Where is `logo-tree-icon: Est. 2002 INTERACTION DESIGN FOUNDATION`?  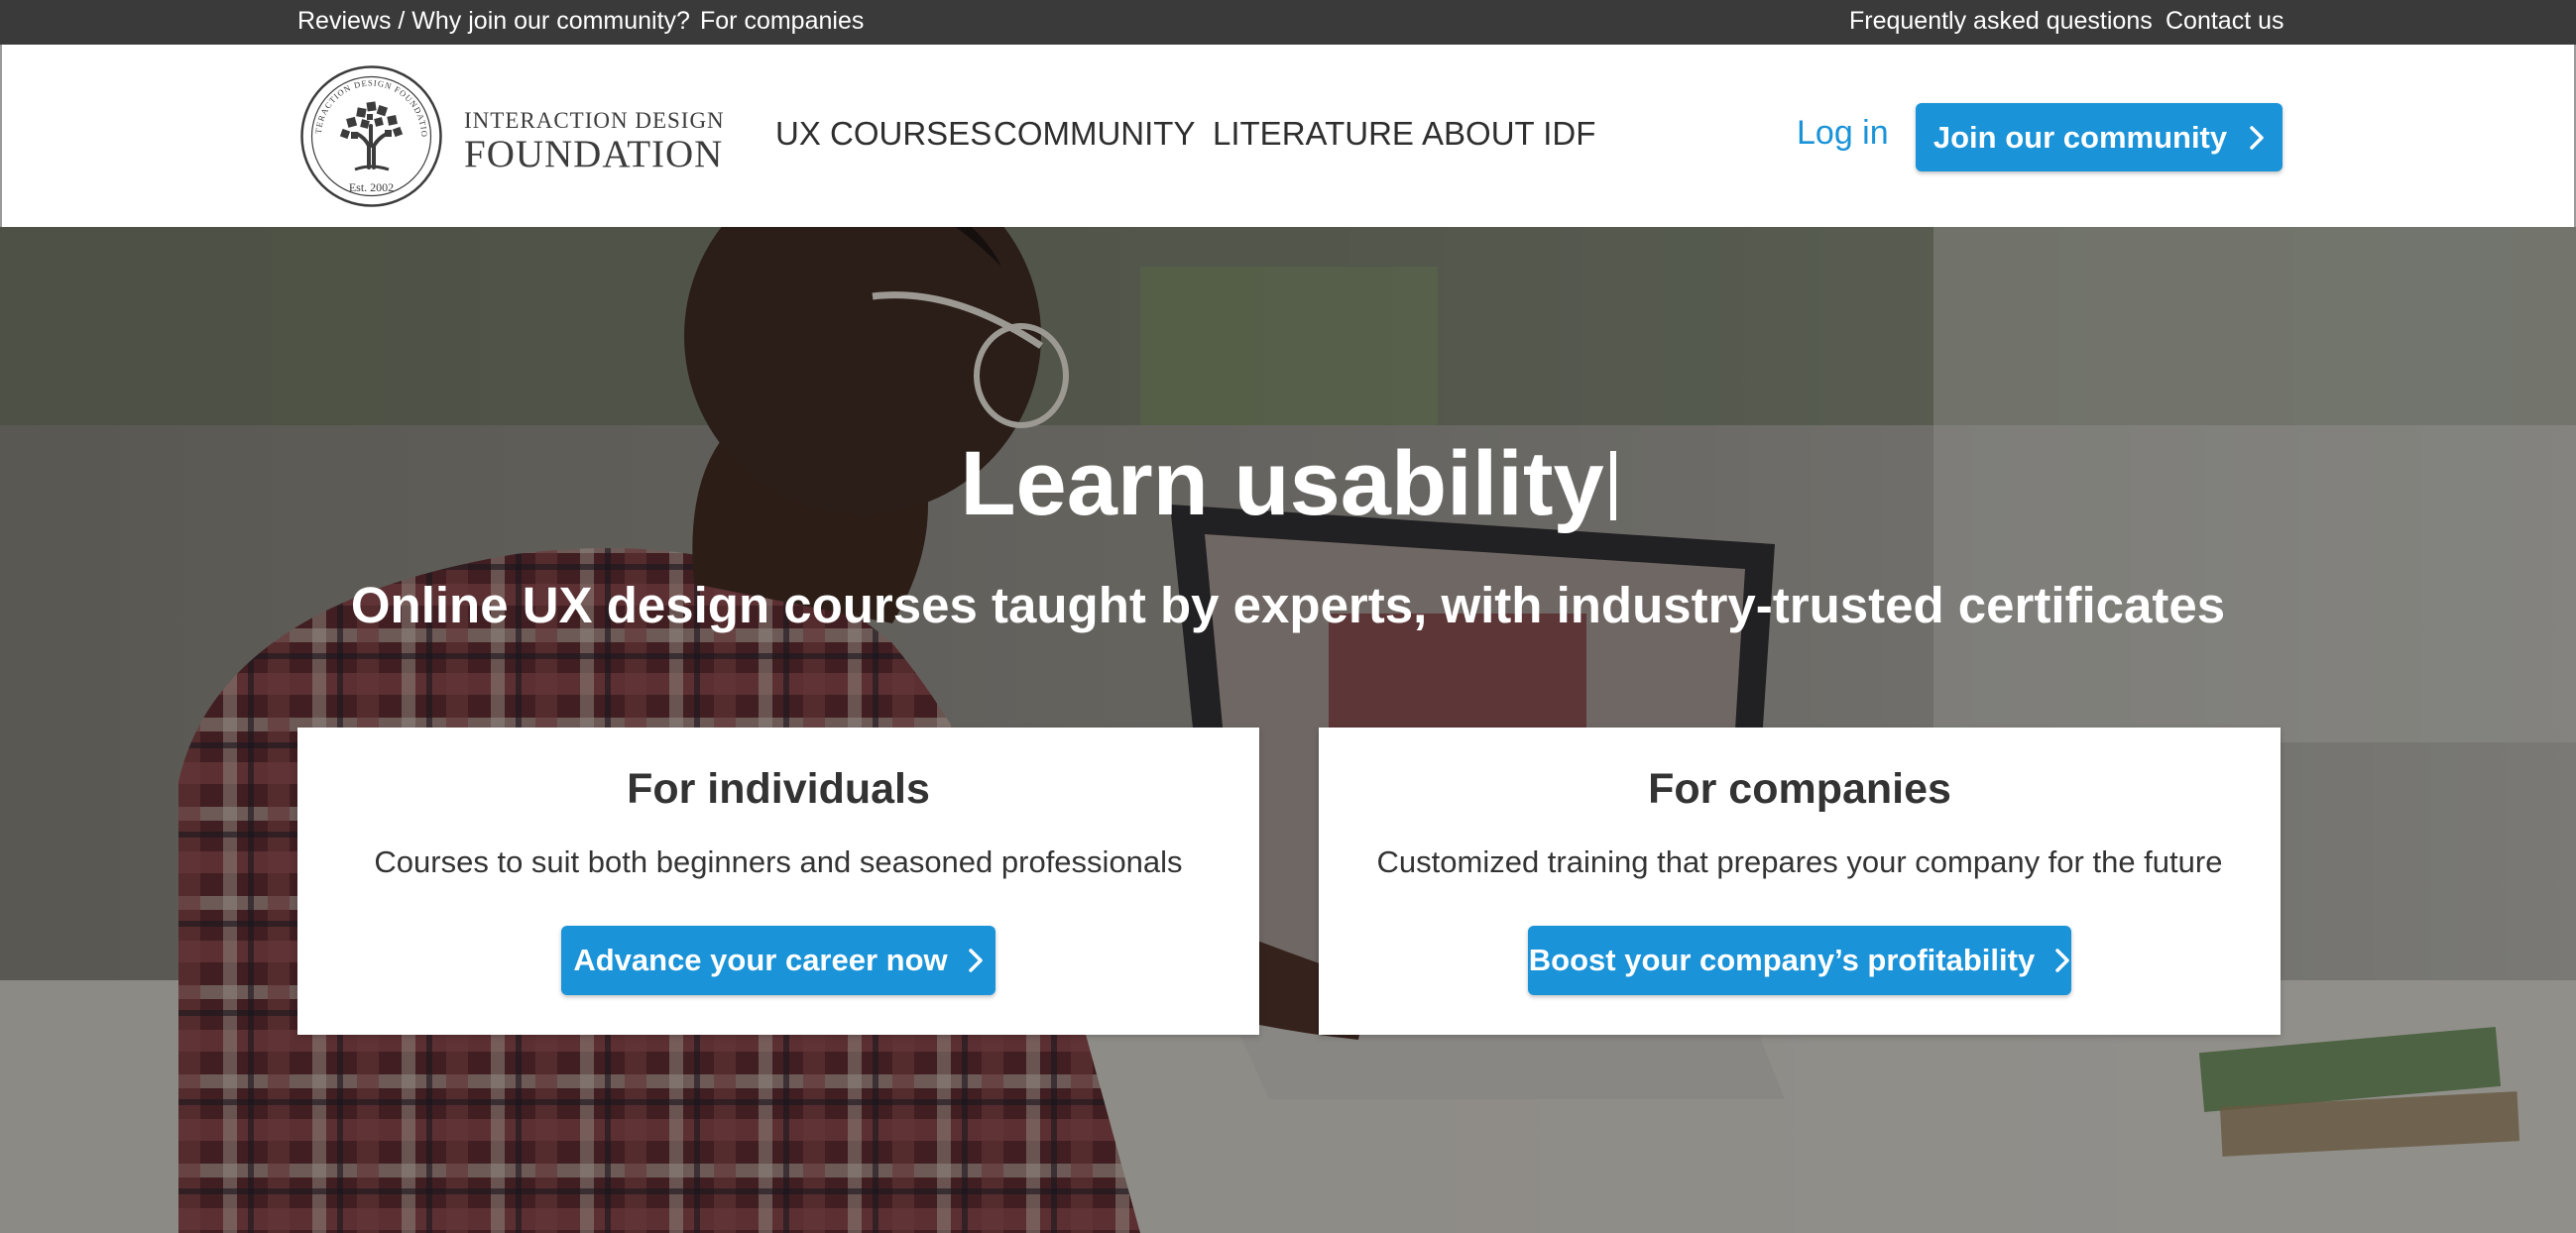
logo-tree-icon: Est. 2002 INTERACTION DESIGN FOUNDATION is located at coordinates (371, 136).